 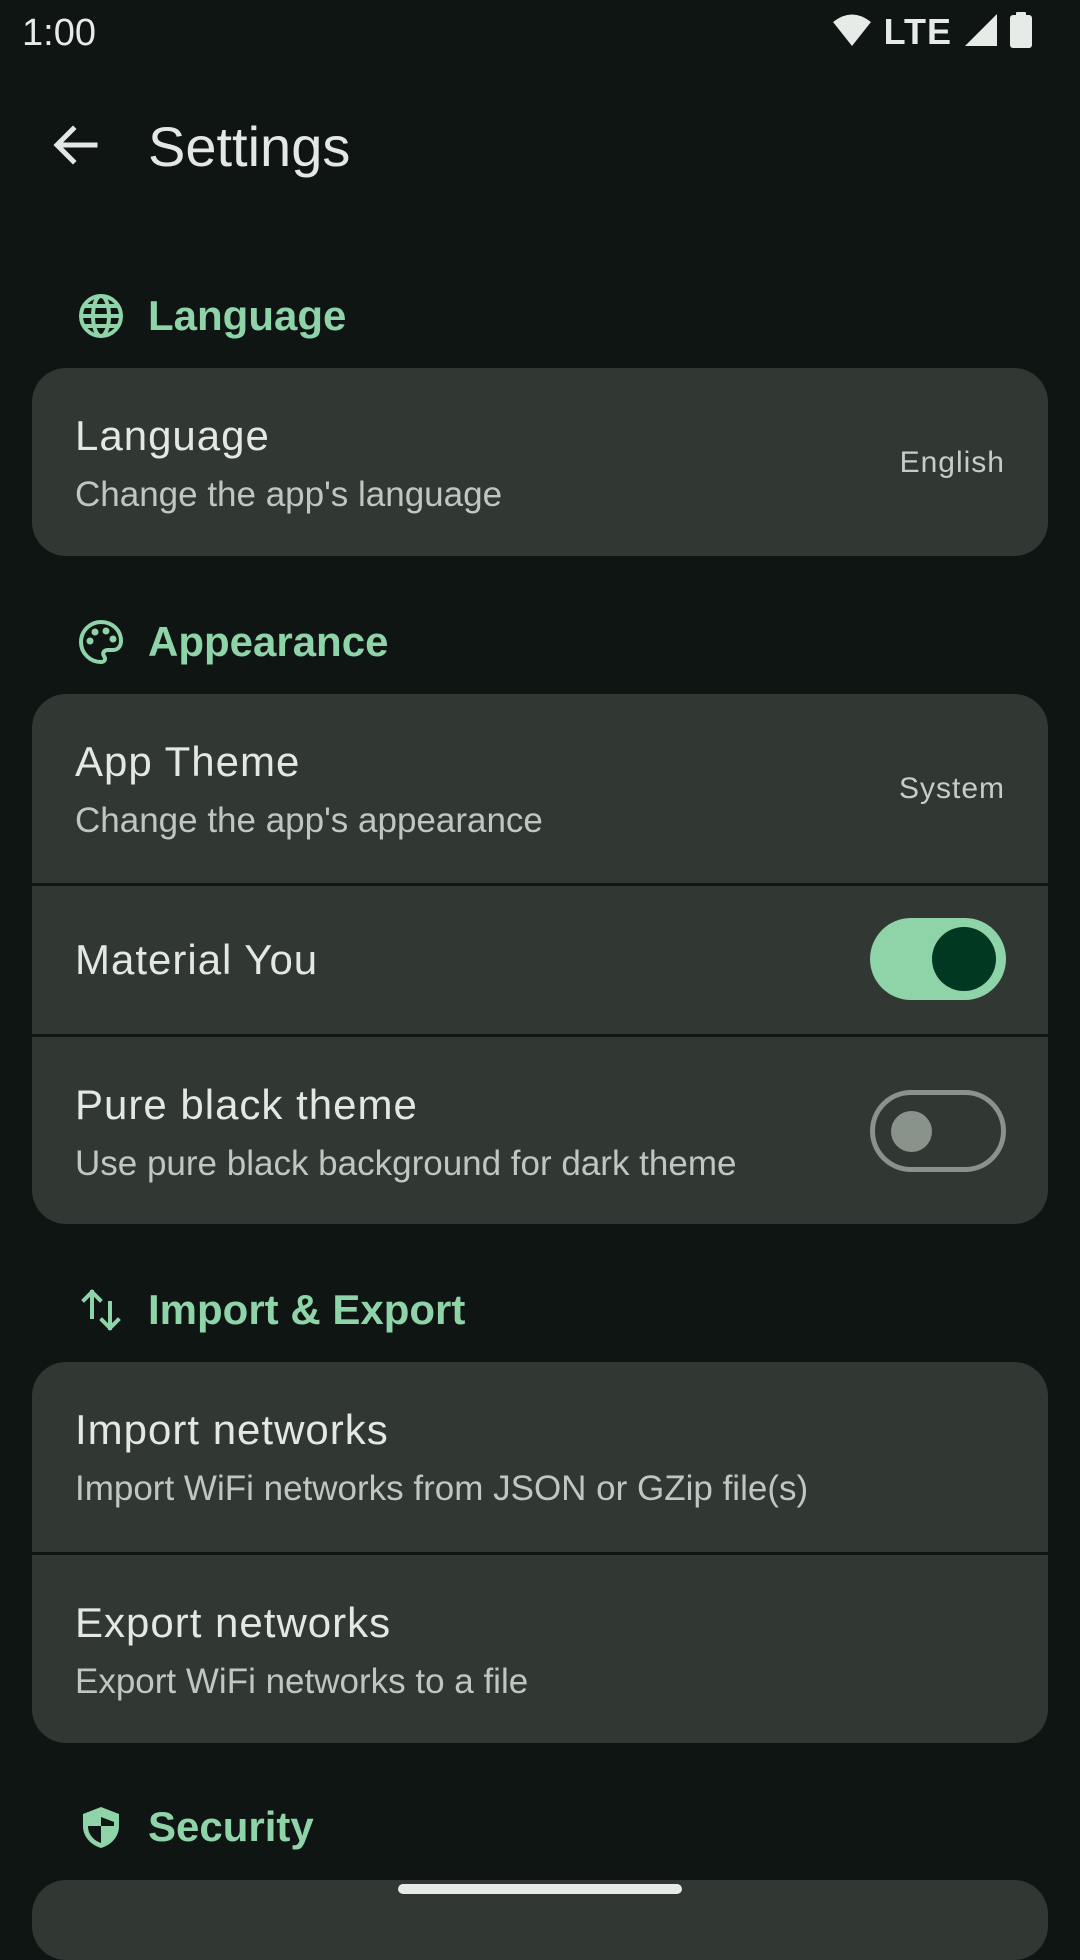 What do you see at coordinates (246, 1104) in the screenshot?
I see `row-title: Pure black theme` at bounding box center [246, 1104].